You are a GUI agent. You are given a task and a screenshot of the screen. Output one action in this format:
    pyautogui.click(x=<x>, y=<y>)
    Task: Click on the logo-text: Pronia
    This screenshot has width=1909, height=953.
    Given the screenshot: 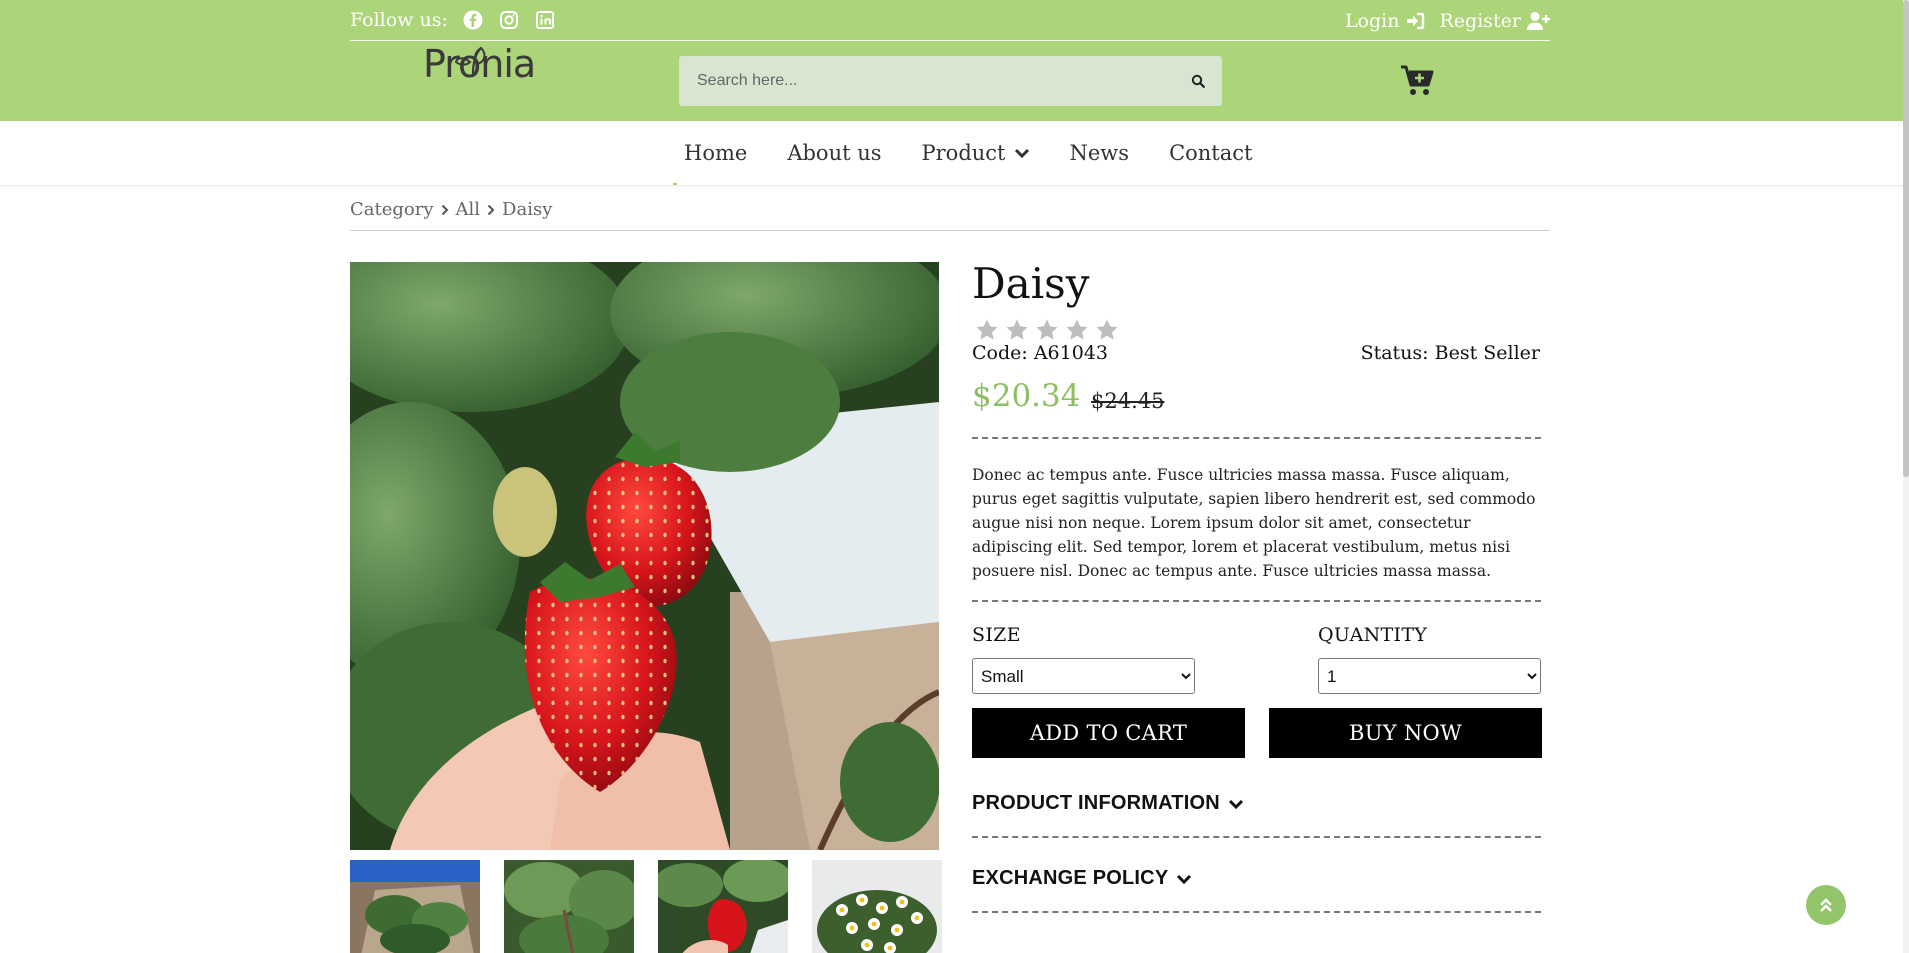 What is the action you would take?
    pyautogui.click(x=479, y=64)
    